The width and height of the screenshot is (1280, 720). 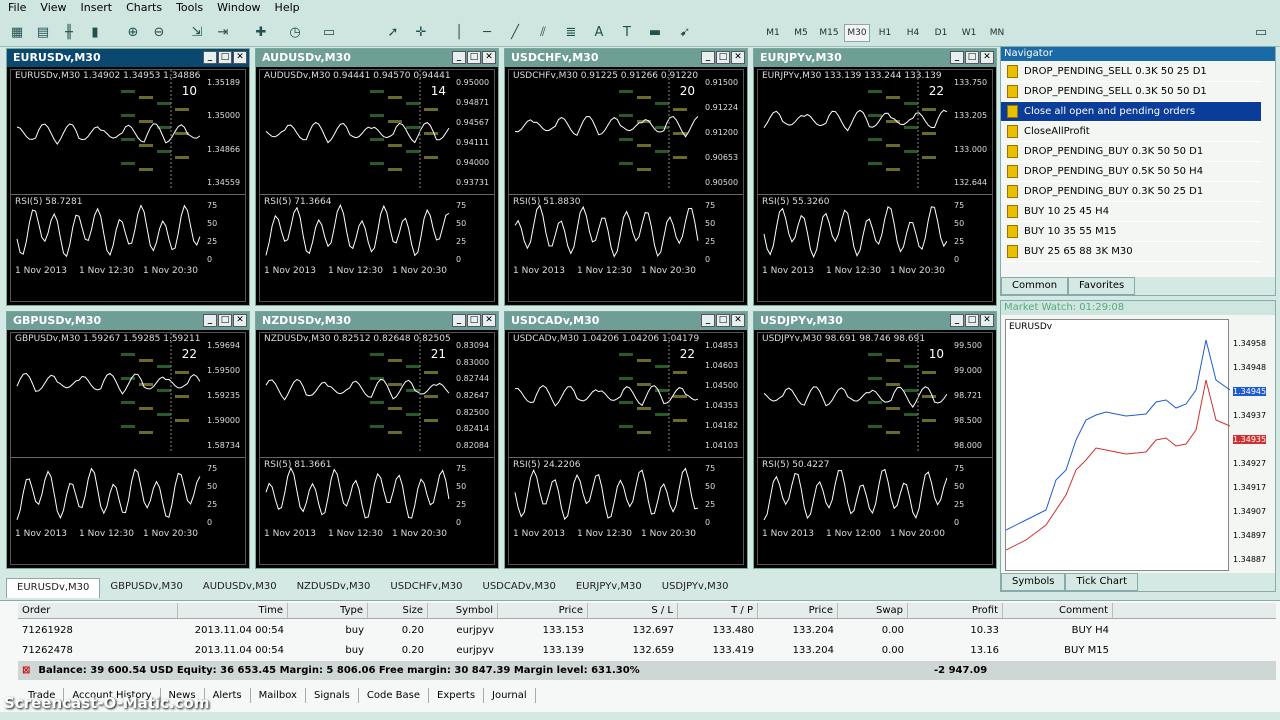 I want to click on fibonacci-icon: ≣, so click(x=571, y=32).